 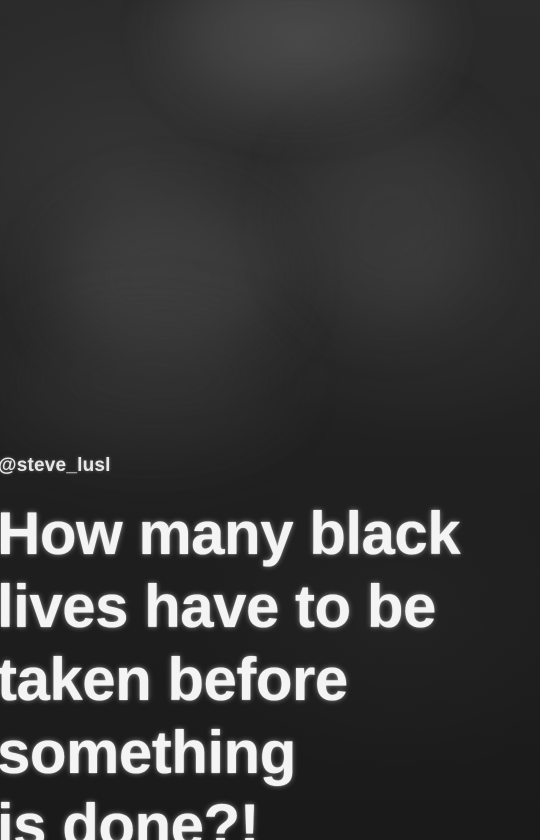 What do you see at coordinates (148, 752) in the screenshot?
I see `headline-line: something` at bounding box center [148, 752].